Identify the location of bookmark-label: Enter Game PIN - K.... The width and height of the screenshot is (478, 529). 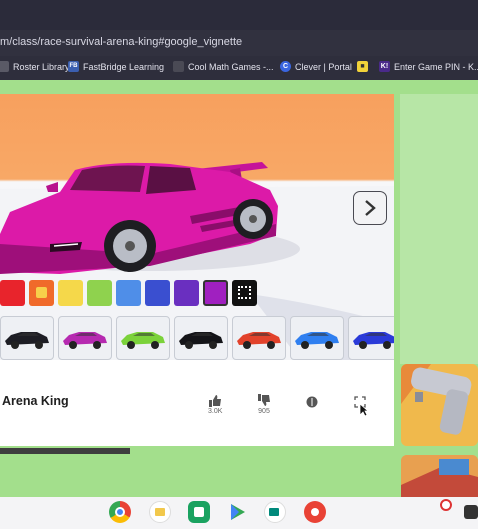
(436, 66).